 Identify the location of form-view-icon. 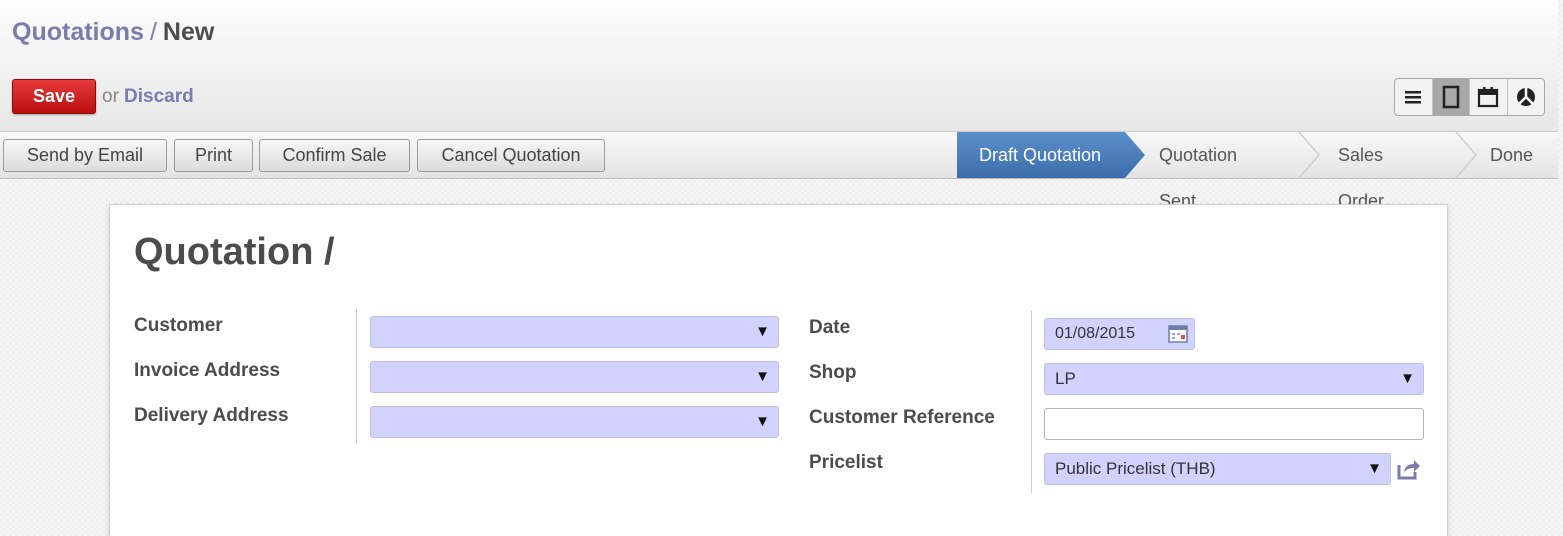
(1450, 97).